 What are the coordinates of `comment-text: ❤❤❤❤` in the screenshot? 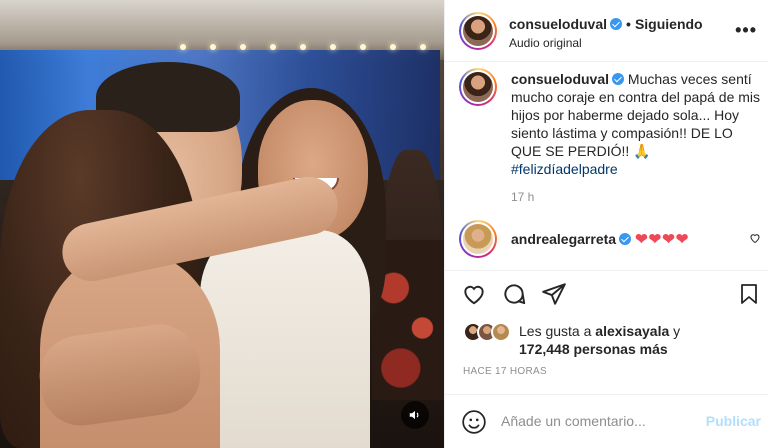 It's located at (662, 239).